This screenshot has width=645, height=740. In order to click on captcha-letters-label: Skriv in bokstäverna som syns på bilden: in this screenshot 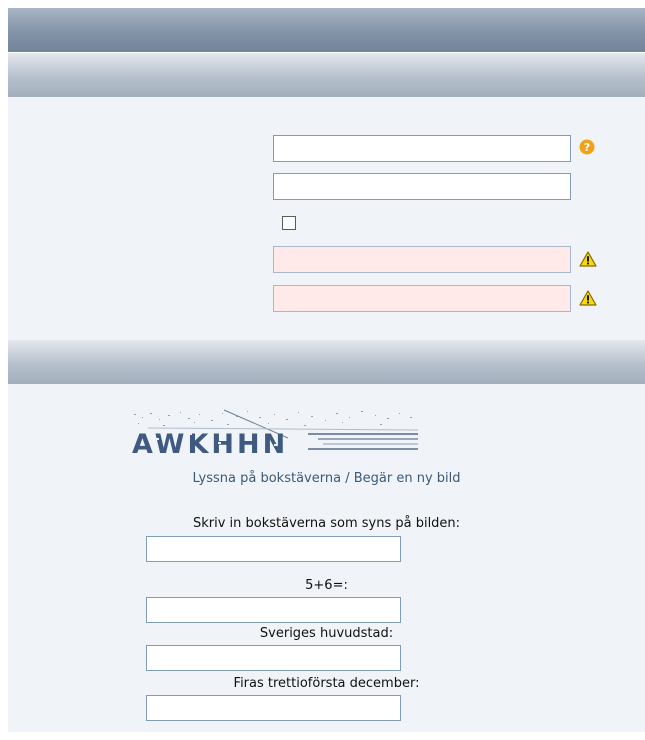, I will do `click(326, 523)`.